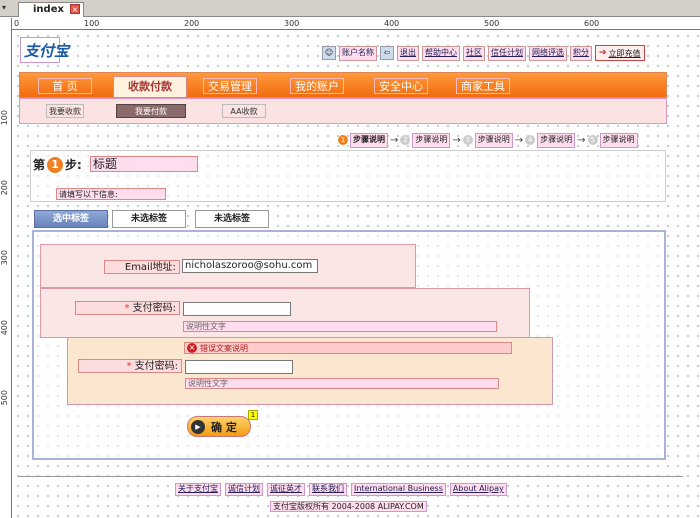 The image size is (700, 518). Describe the element at coordinates (65, 111) in the screenshot. I see `subnav-receive: 我要收款` at that location.